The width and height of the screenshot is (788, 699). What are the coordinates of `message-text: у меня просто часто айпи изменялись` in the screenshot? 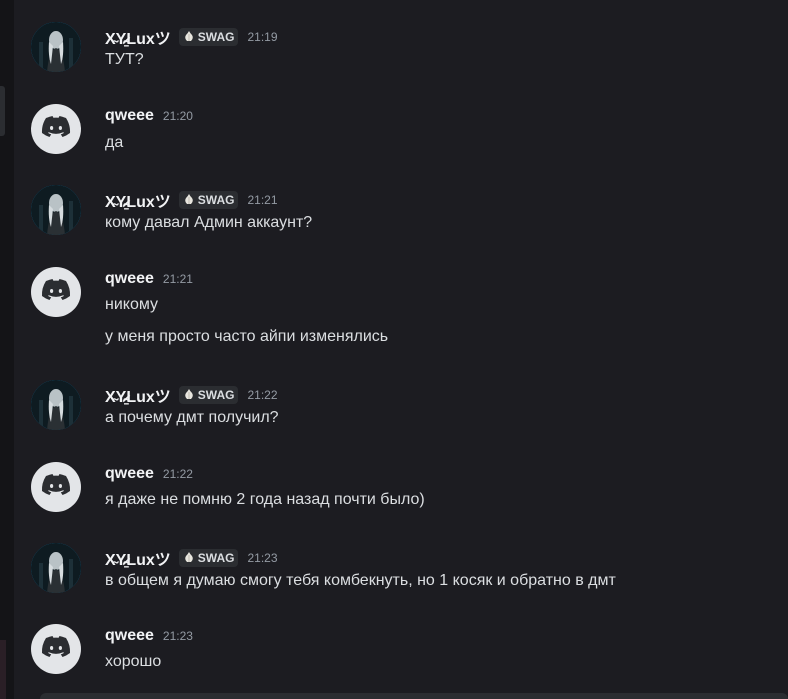 It's located at (247, 336).